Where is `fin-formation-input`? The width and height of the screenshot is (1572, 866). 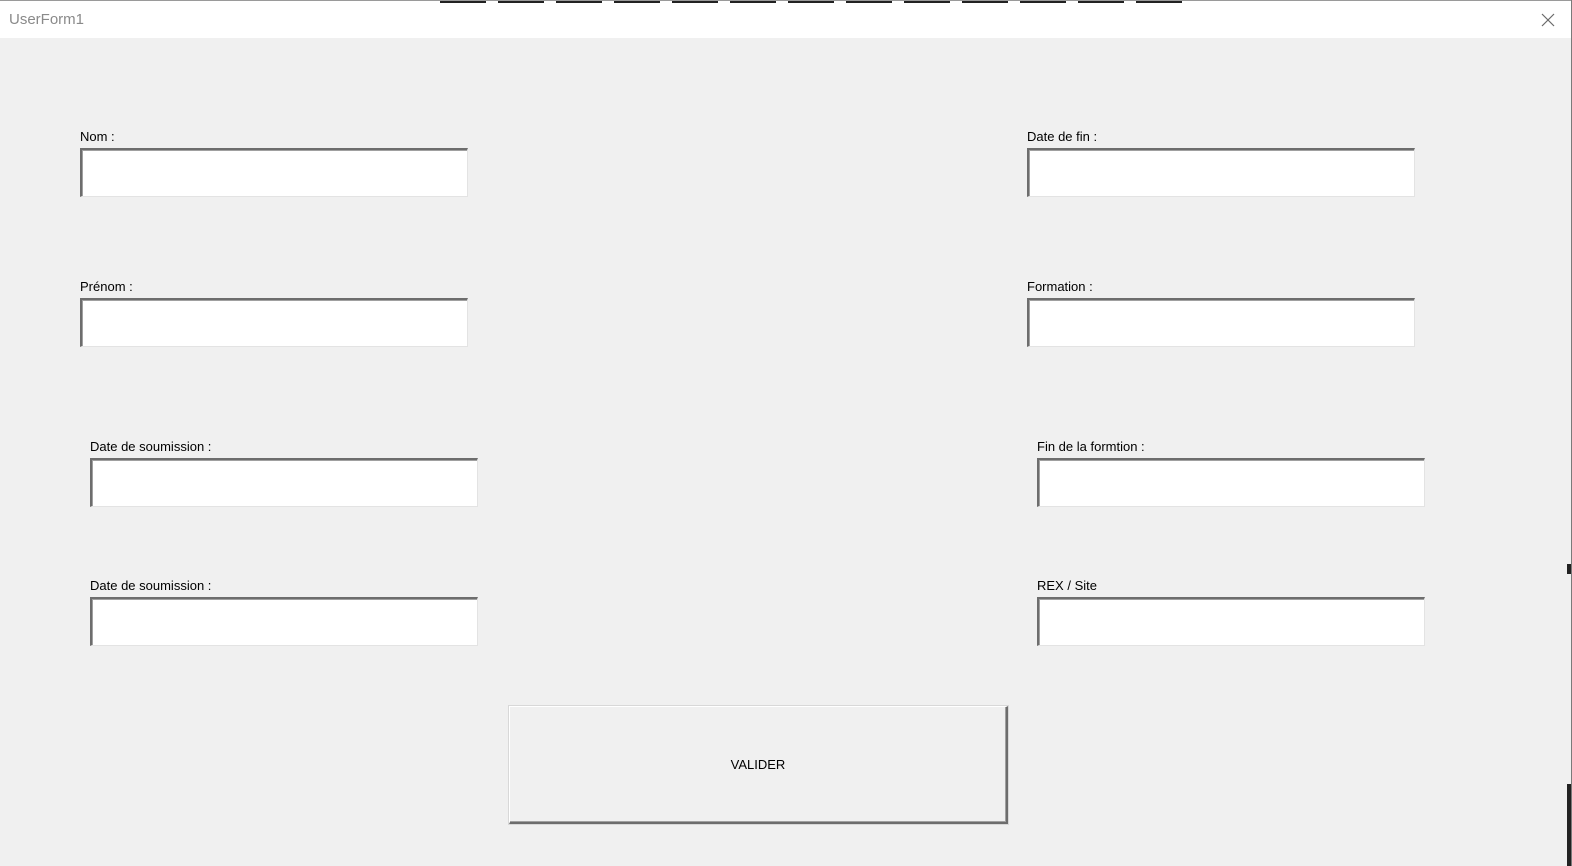
fin-formation-input is located at coordinates (1231, 482).